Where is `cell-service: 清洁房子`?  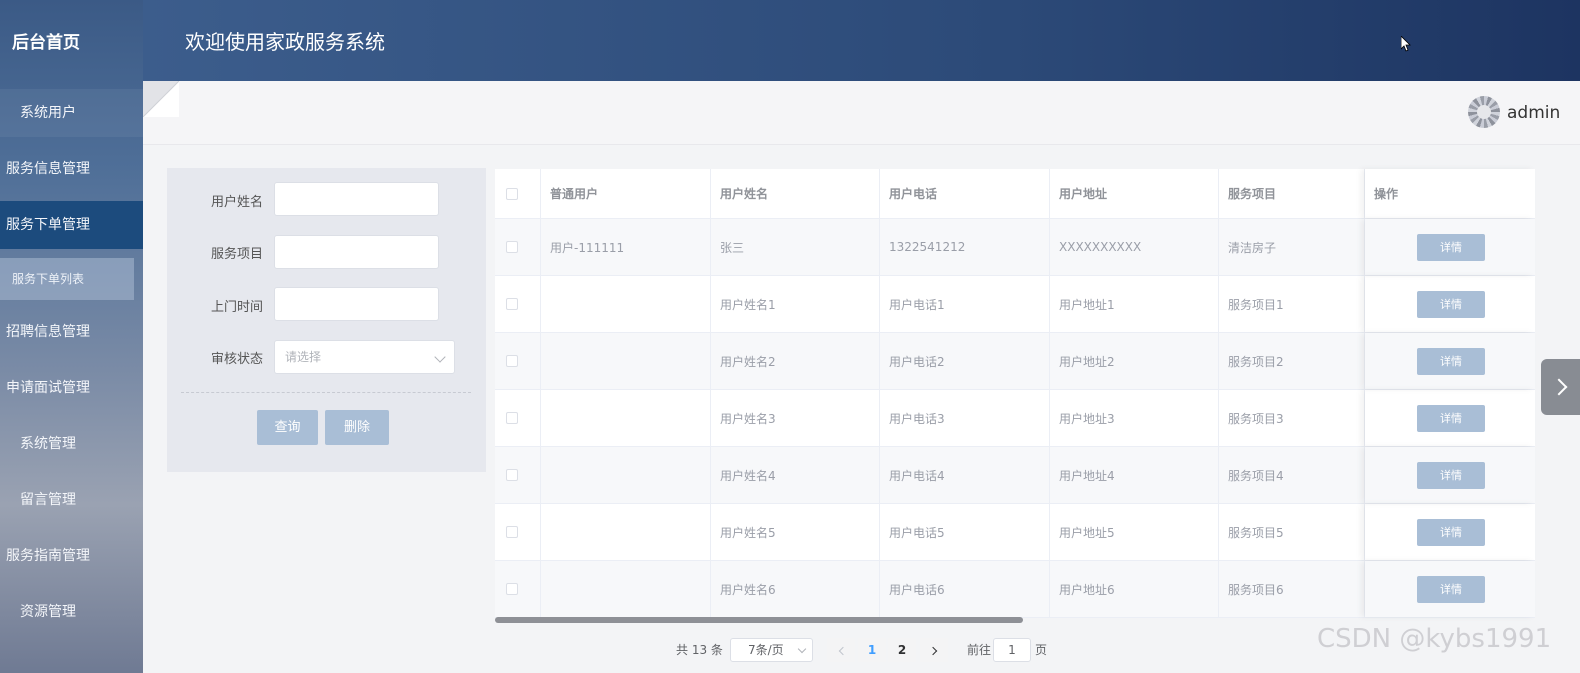 cell-service: 清洁房子 is located at coordinates (1292, 247).